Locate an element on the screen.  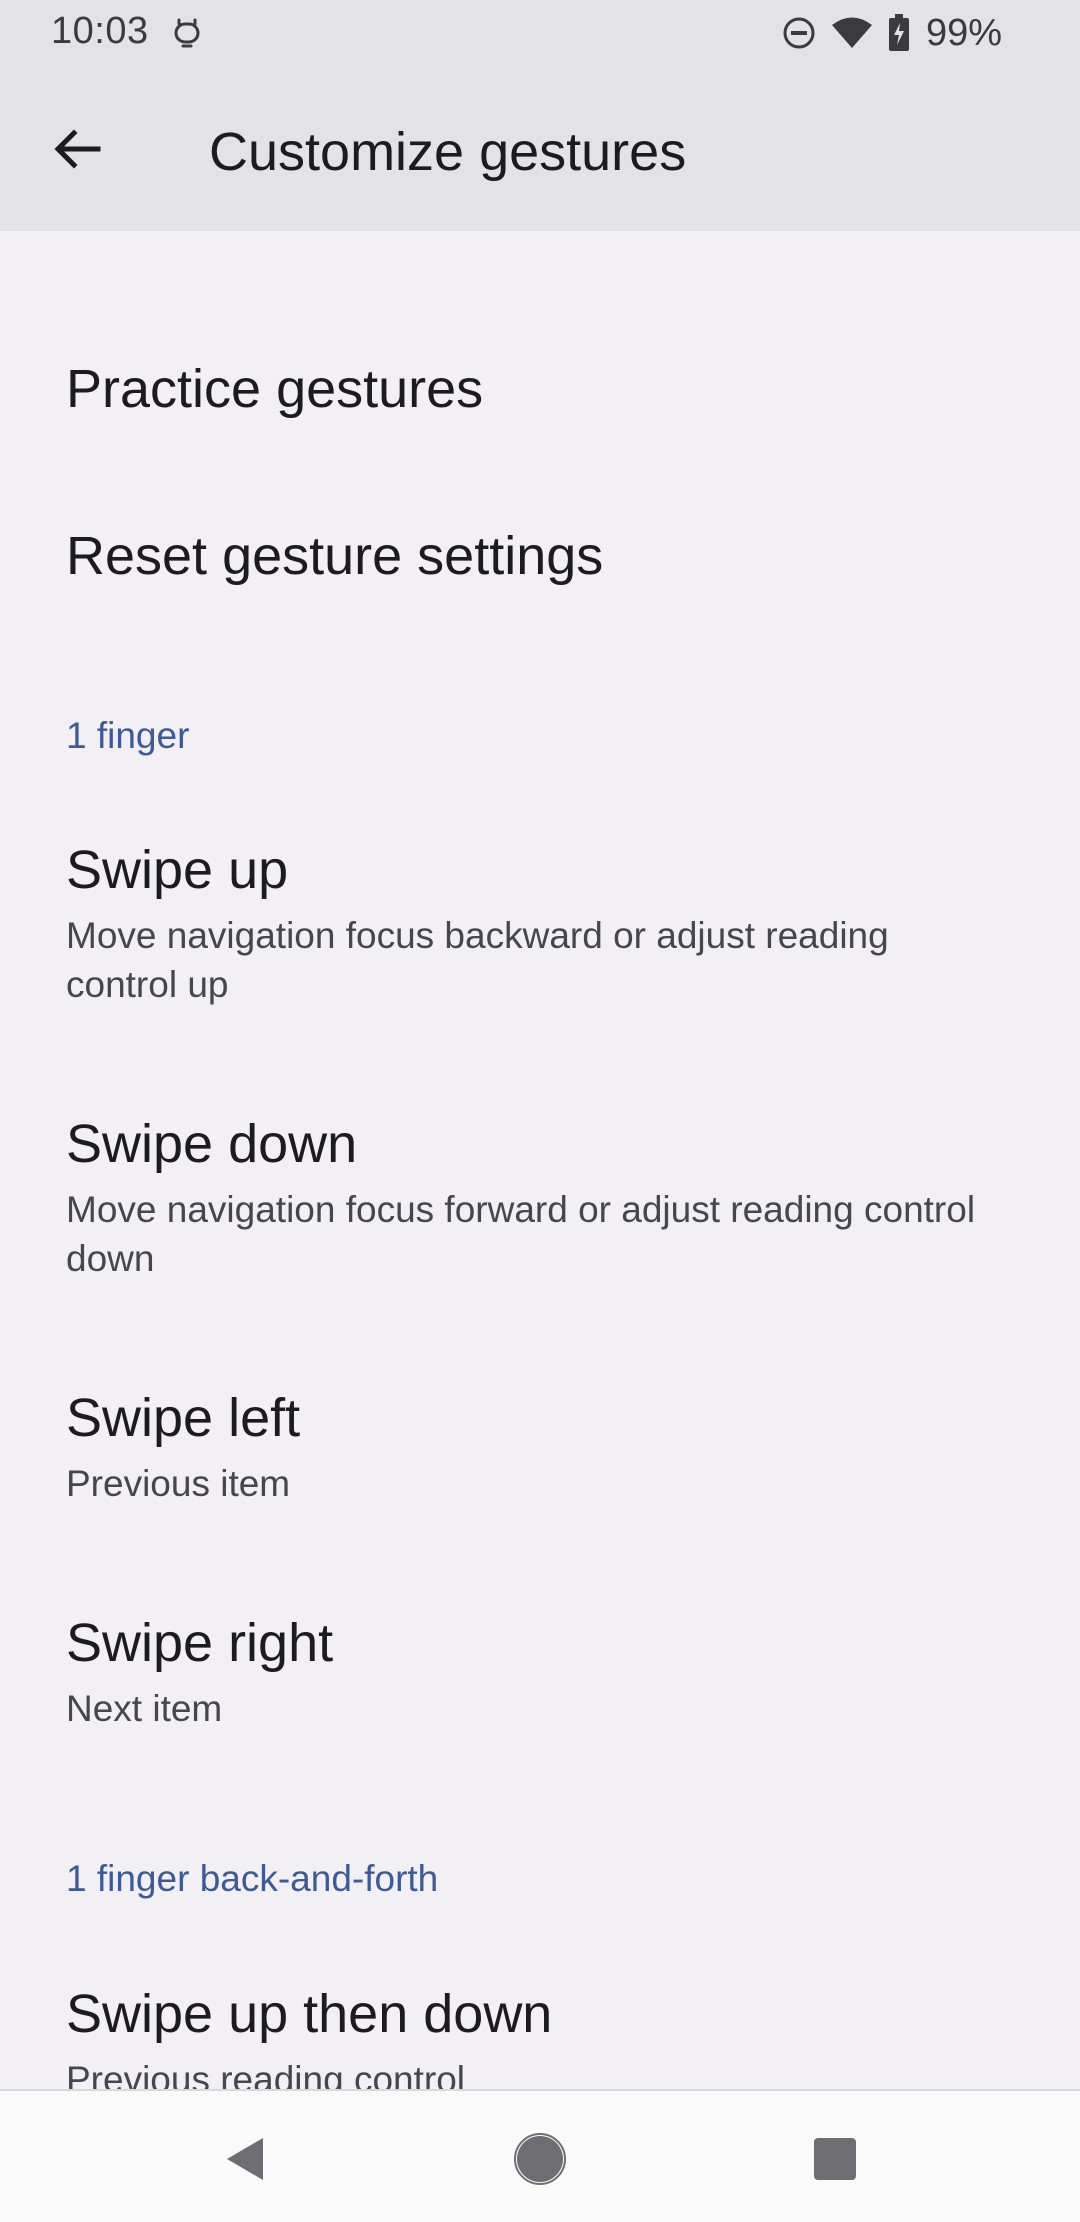
do-not-disturb-icon is located at coordinates (799, 33).